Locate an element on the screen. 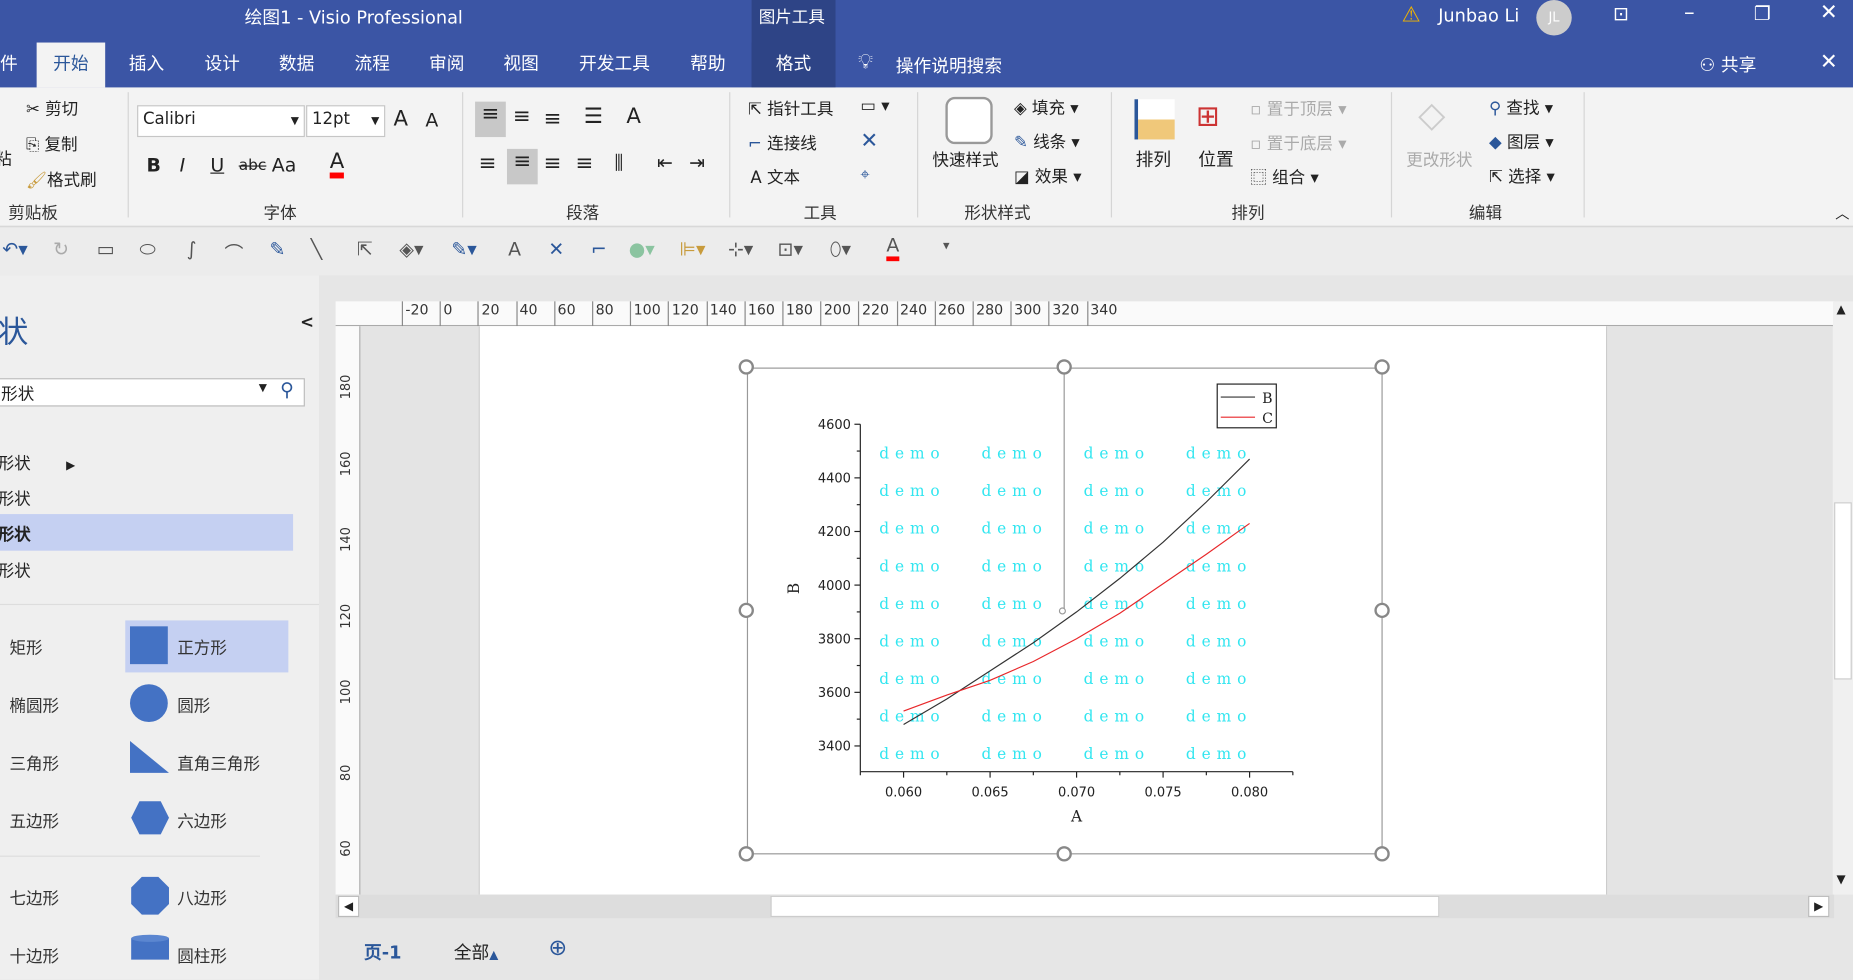  group-button: ⿴ 组合 ▾ is located at coordinates (1284, 177).